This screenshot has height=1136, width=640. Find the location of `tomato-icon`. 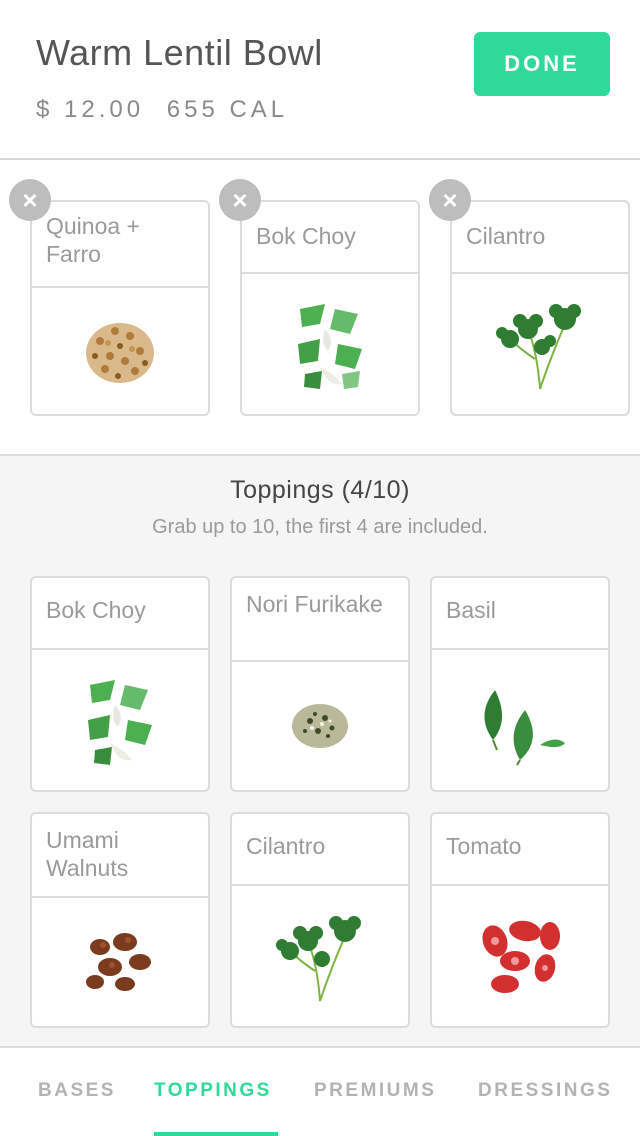

tomato-icon is located at coordinates (520, 956).